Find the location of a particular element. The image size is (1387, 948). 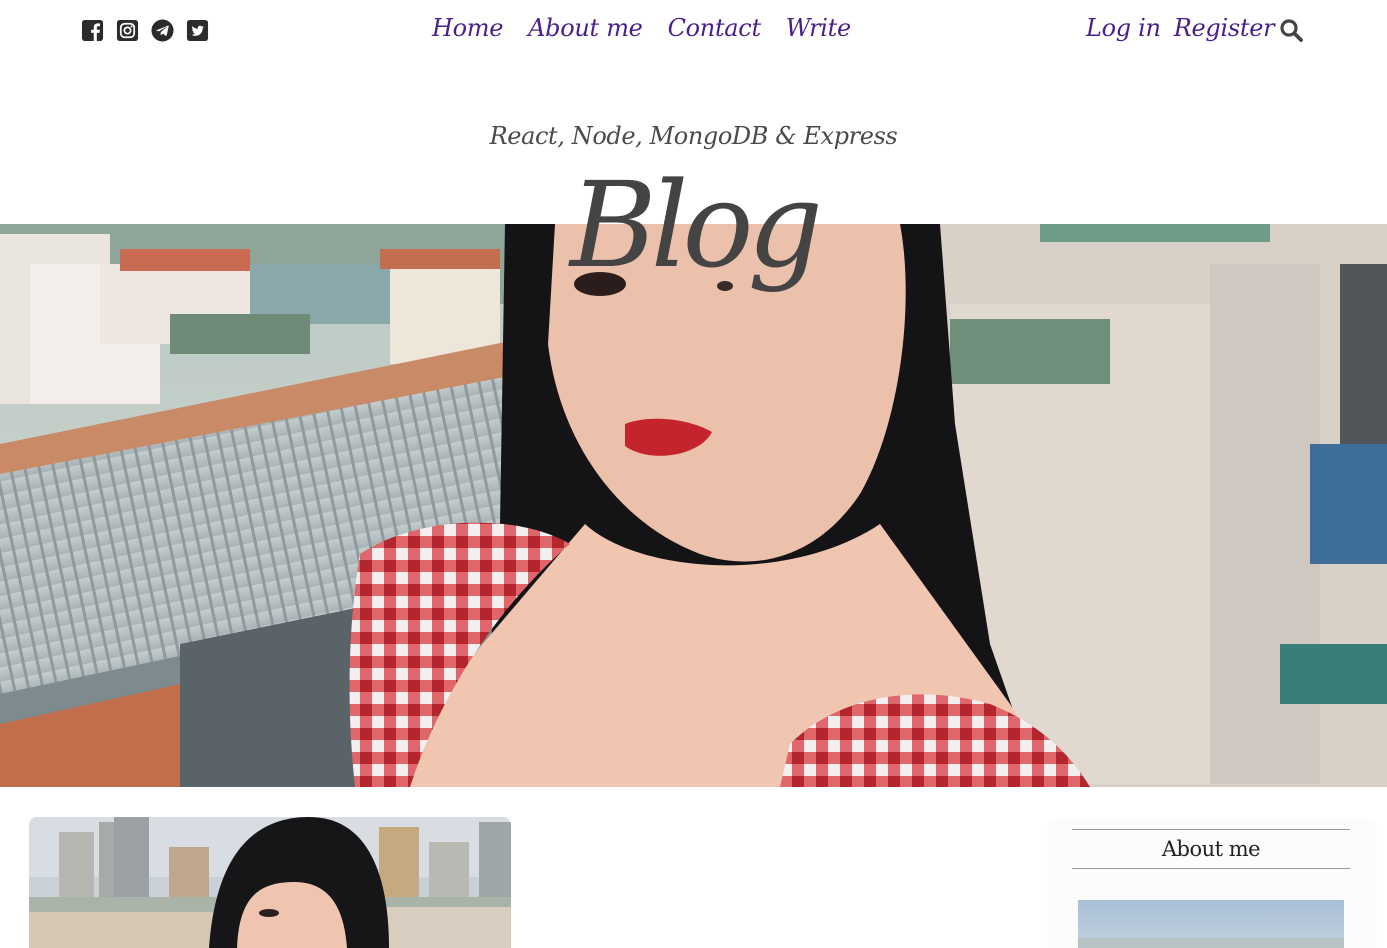

auth-links: Log in Register is located at coordinates (1180, 28).